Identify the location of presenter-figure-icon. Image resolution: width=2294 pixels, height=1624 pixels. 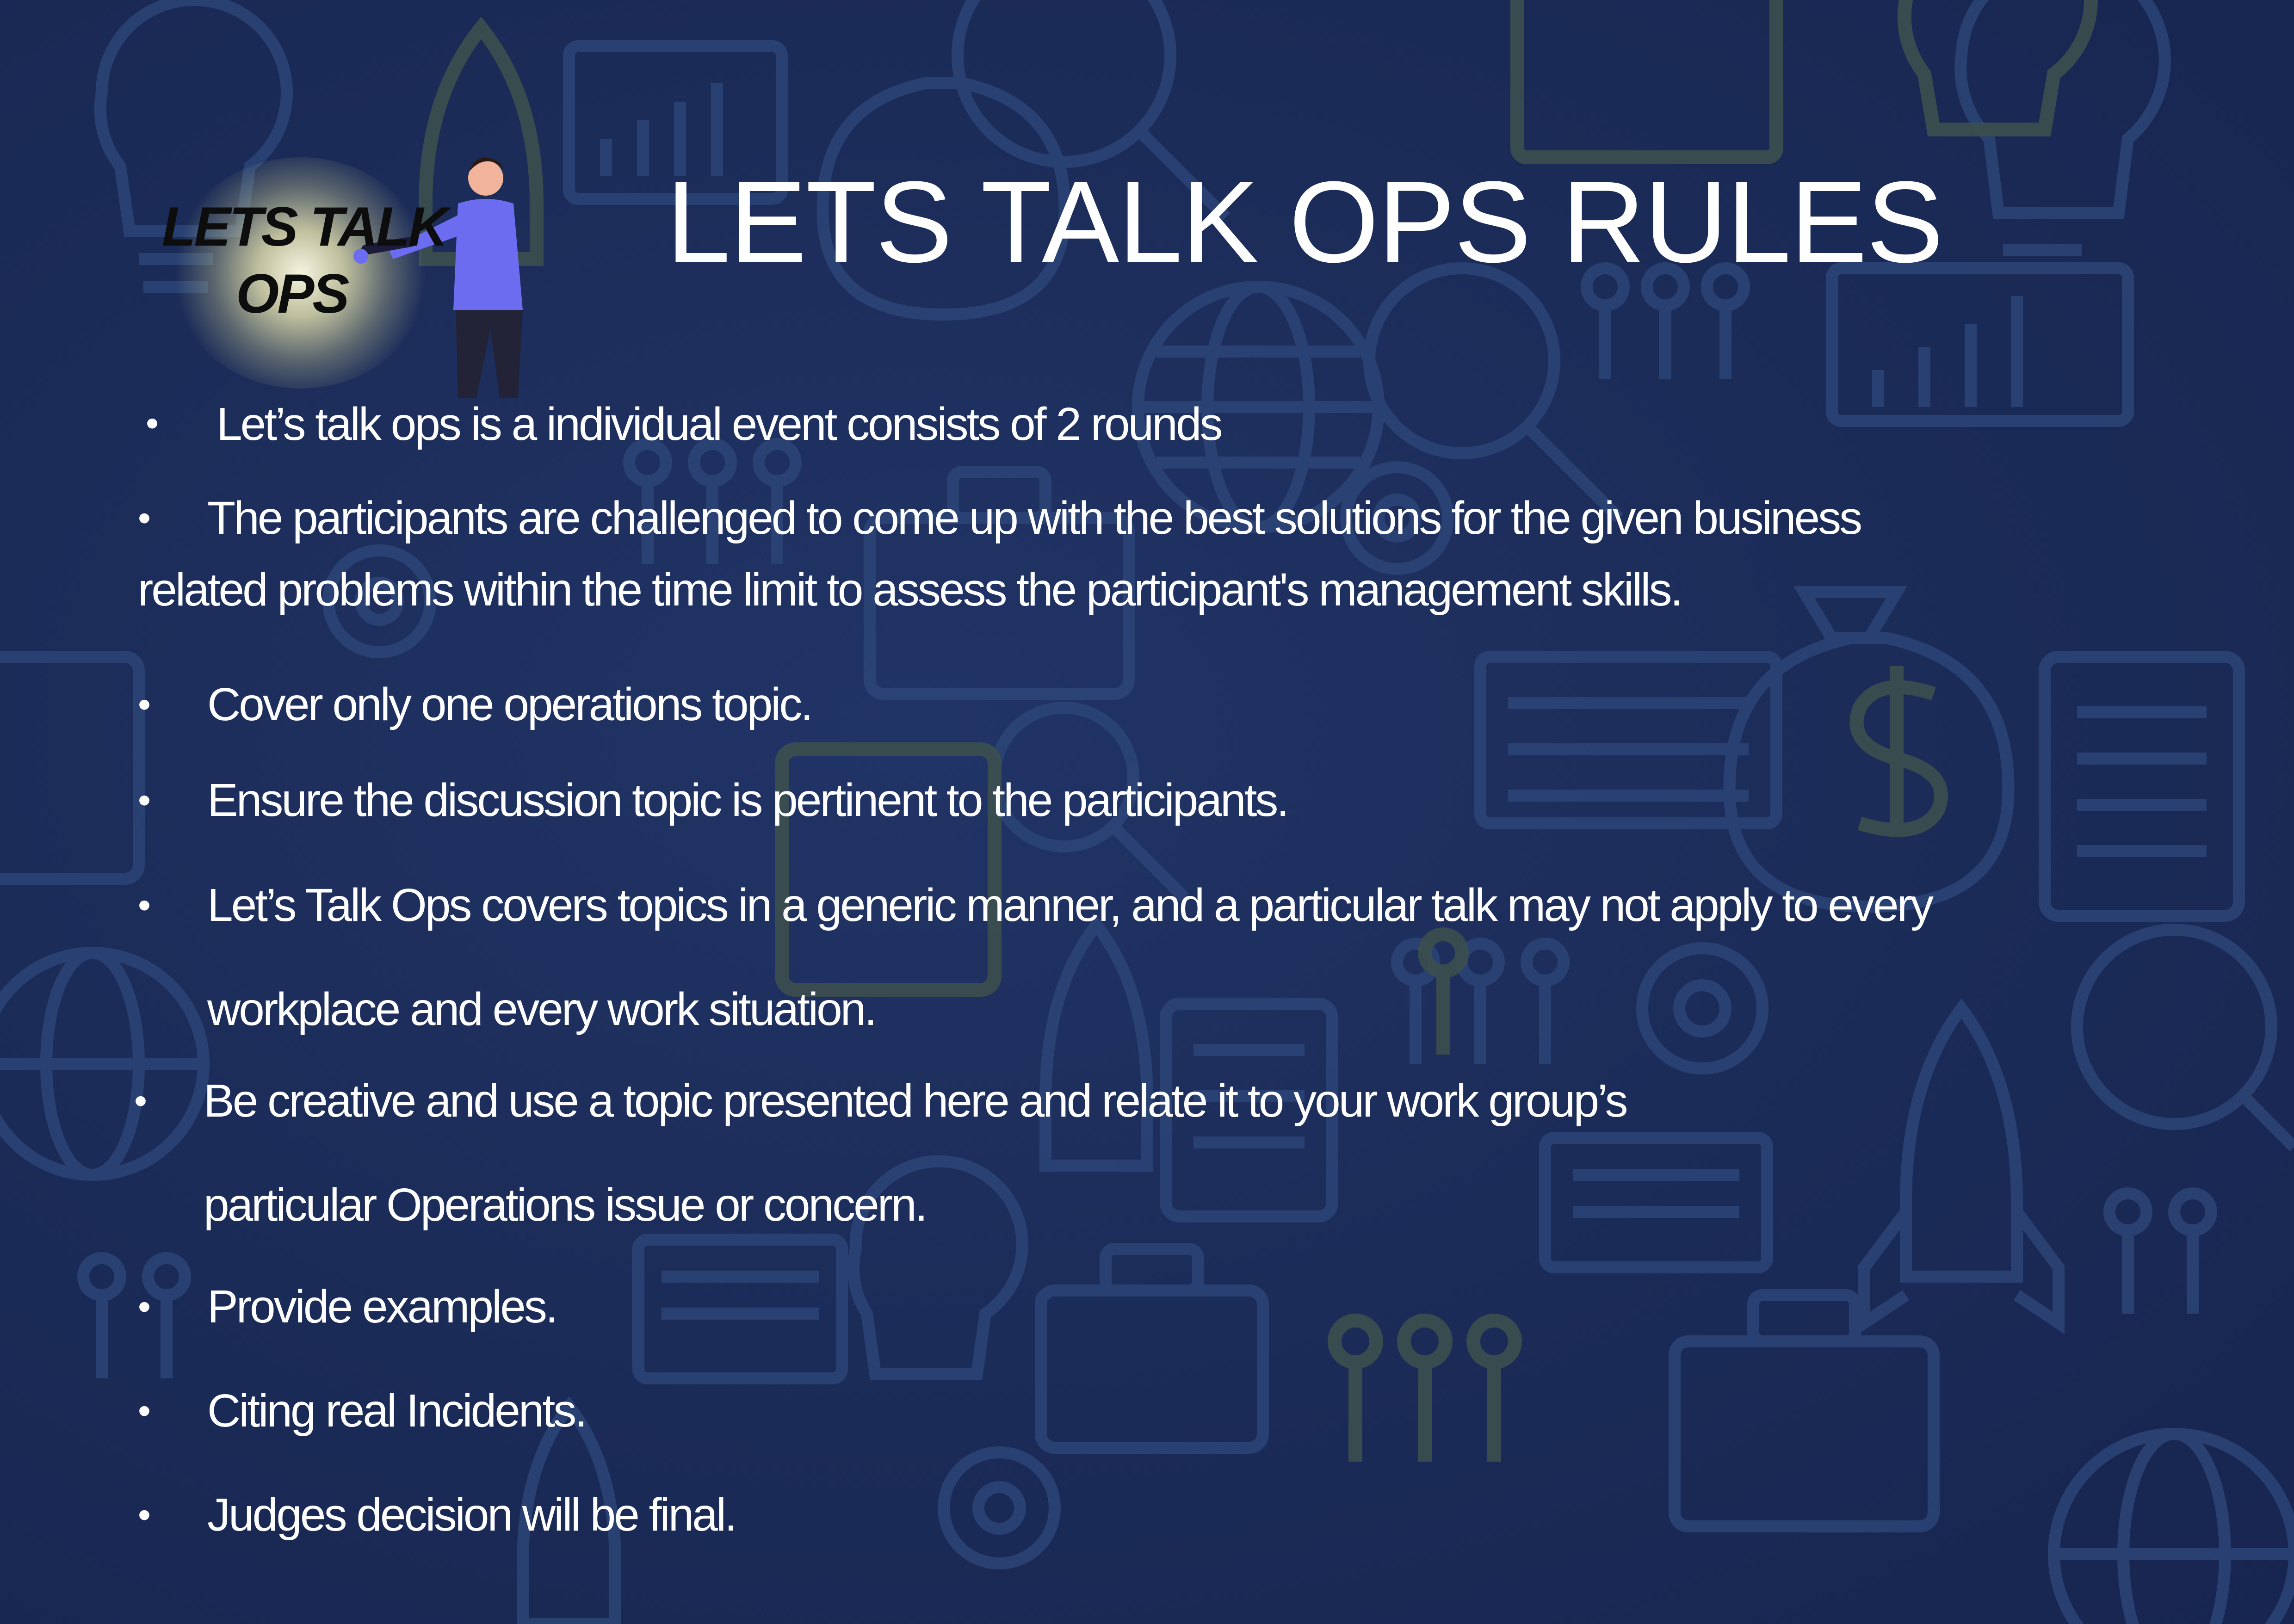
(438, 277).